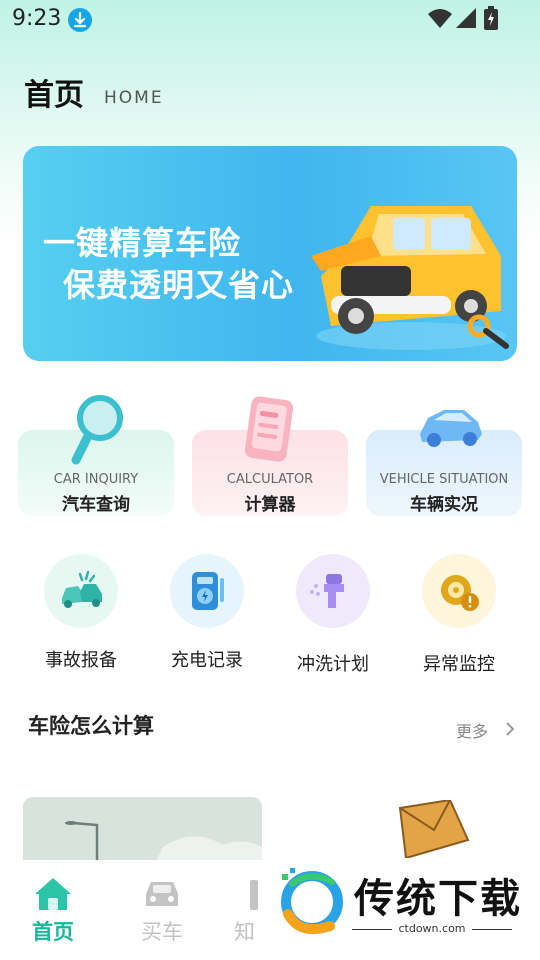 The width and height of the screenshot is (540, 960). I want to click on more-link: 更多, so click(472, 730).